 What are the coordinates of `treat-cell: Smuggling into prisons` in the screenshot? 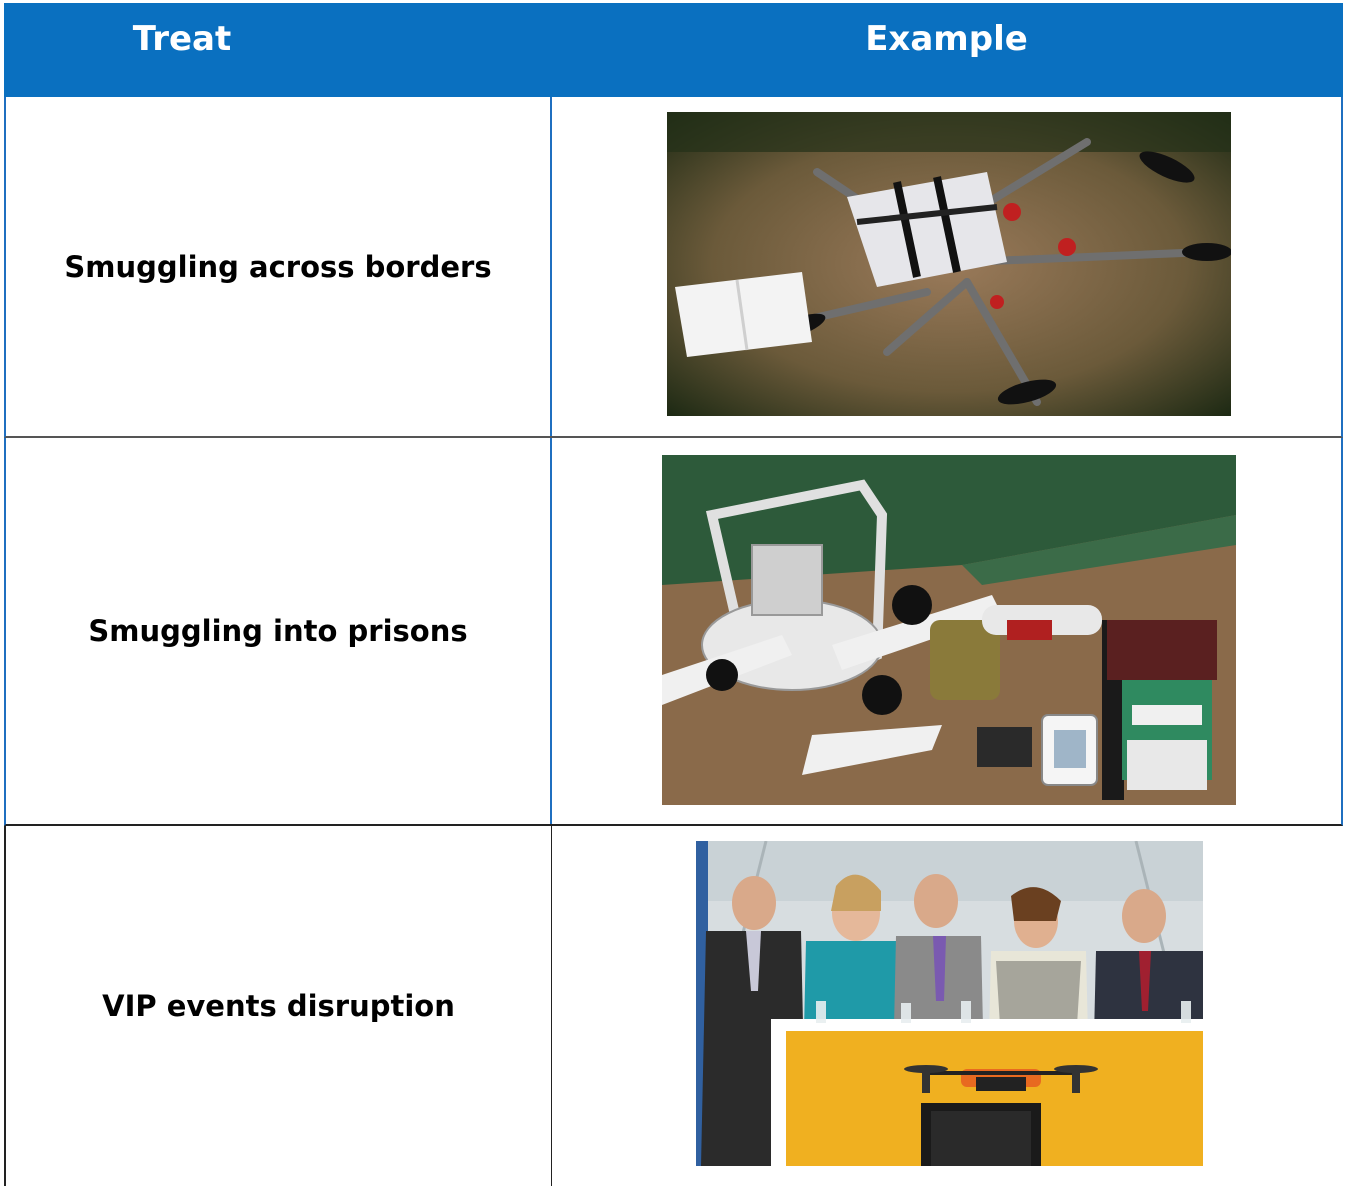 It's located at (279, 631).